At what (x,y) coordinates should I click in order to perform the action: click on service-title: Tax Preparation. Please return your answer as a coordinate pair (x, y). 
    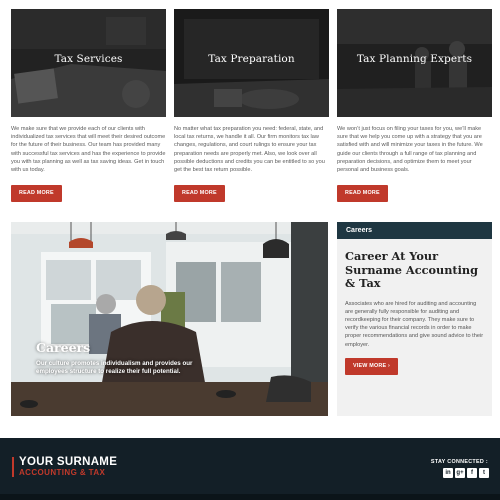
    Looking at the image, I should click on (251, 59).